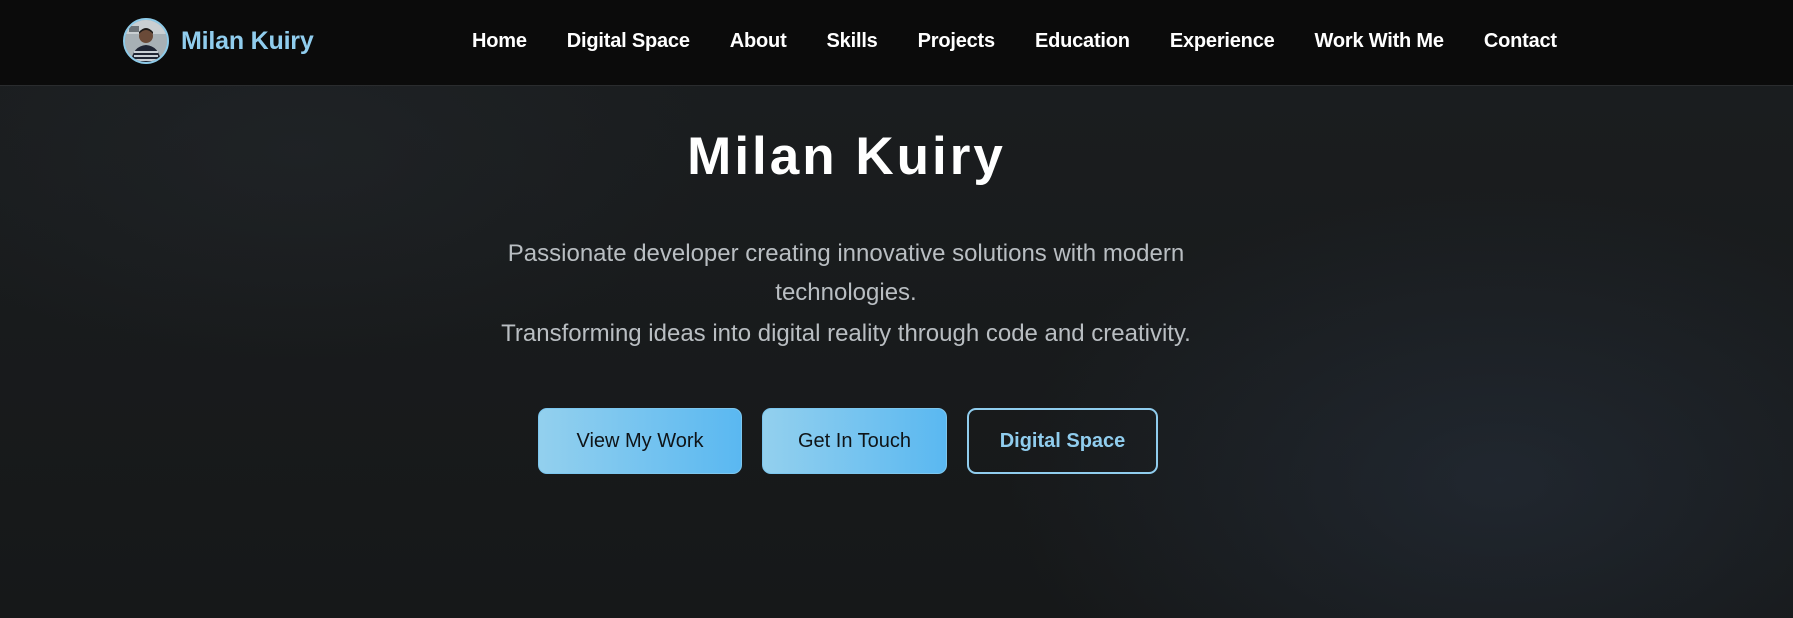 Image resolution: width=1793 pixels, height=618 pixels. I want to click on view-my-work-button: View My Work, so click(640, 441).